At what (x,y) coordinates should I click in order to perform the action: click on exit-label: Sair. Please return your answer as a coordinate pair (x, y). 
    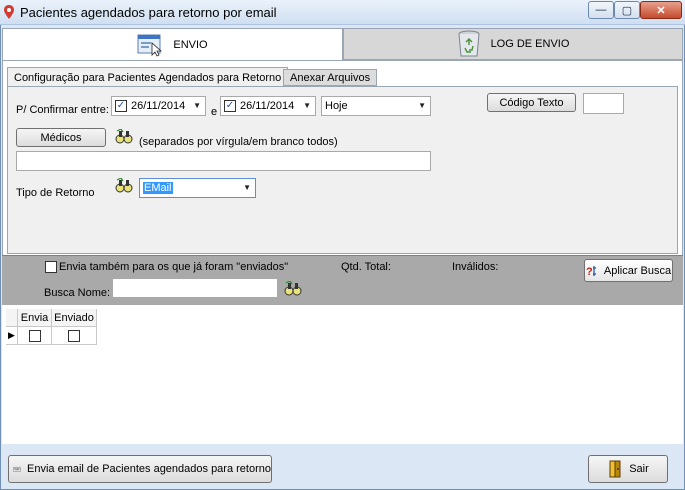
    Looking at the image, I should click on (639, 469).